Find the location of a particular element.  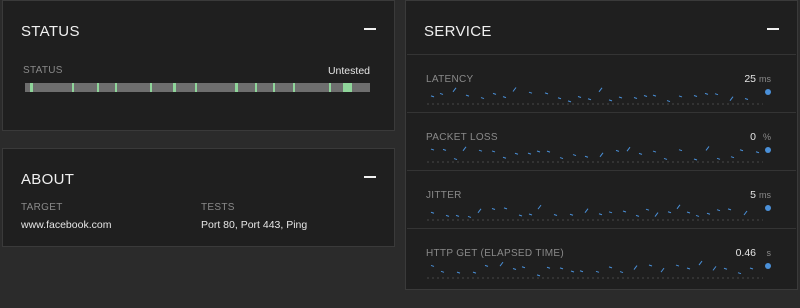

target-label: TARGET is located at coordinates (42, 207).